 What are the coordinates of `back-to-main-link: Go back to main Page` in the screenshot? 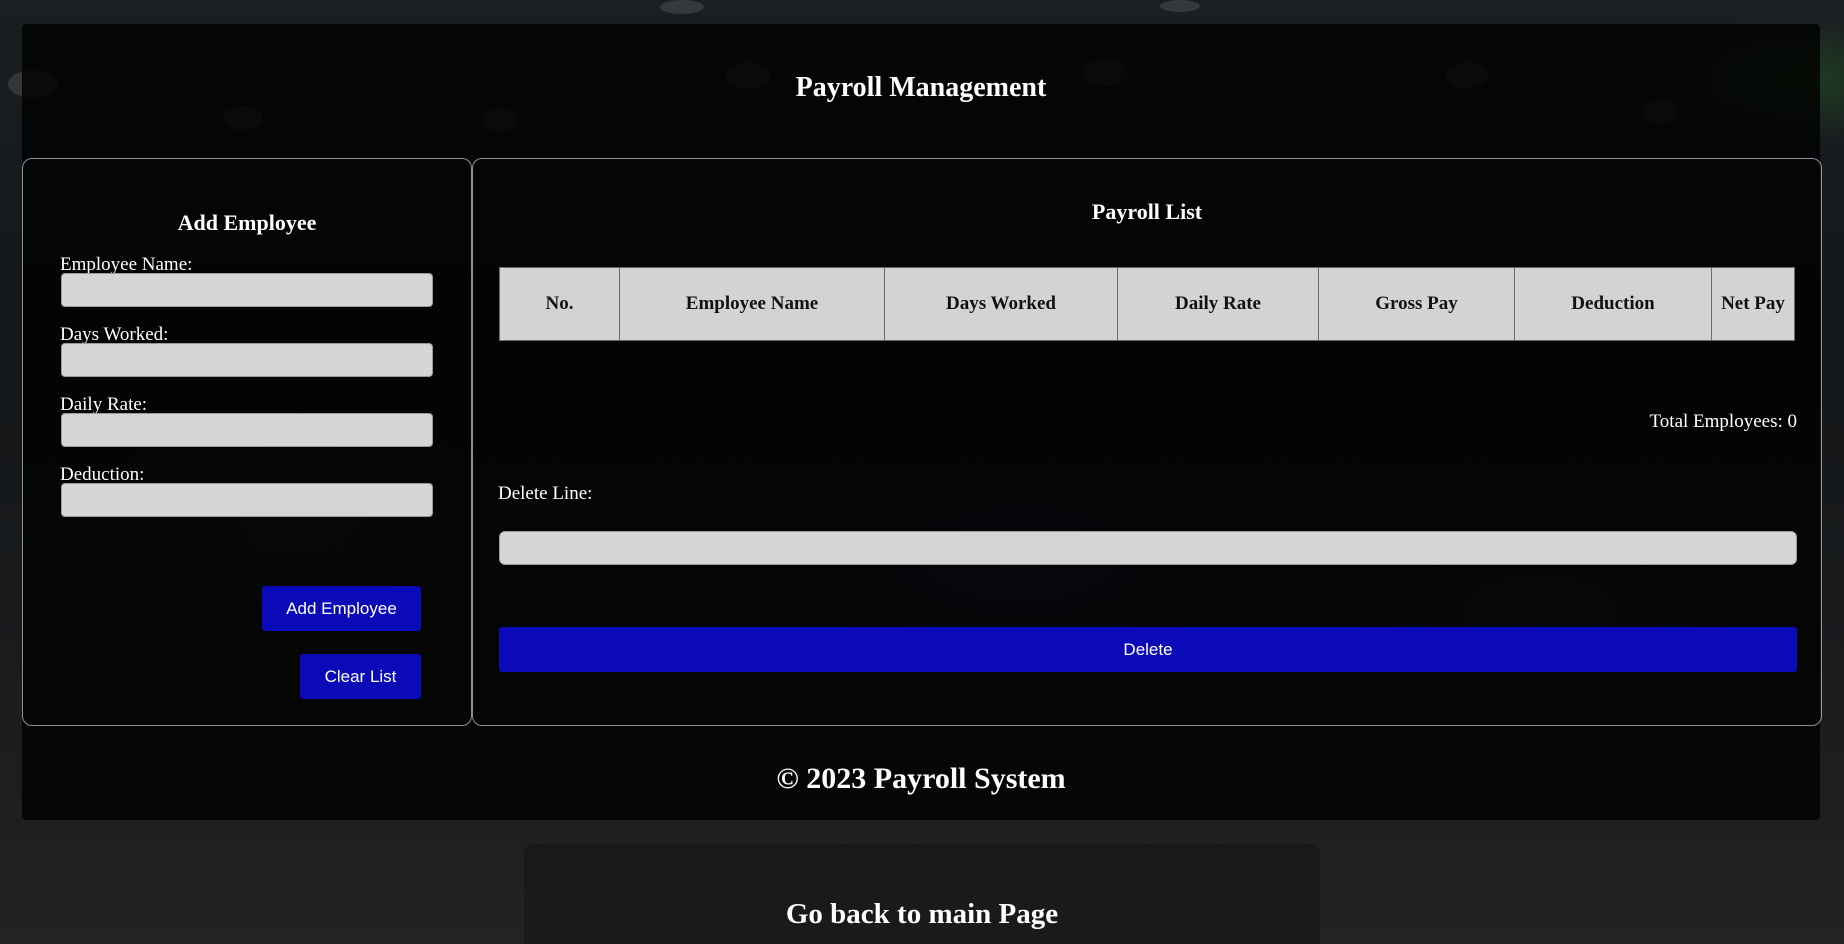 It's located at (922, 914).